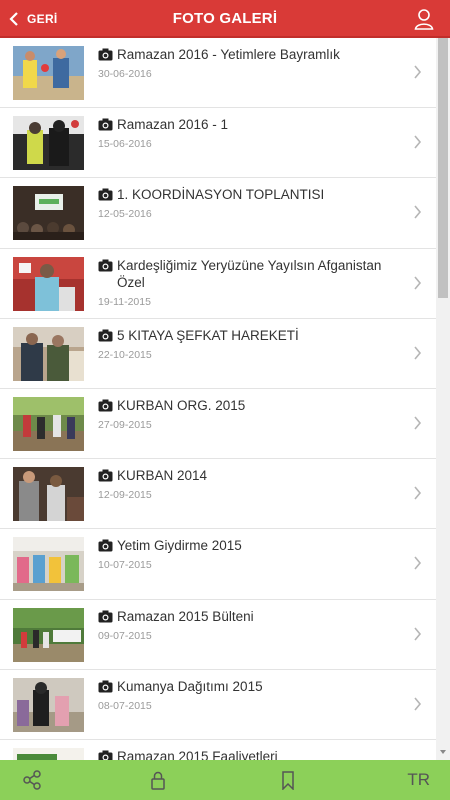 The width and height of the screenshot is (450, 800). What do you see at coordinates (228, 54) in the screenshot?
I see `item-title: Ramazan 2016 - Yetimlere Bayramlık` at bounding box center [228, 54].